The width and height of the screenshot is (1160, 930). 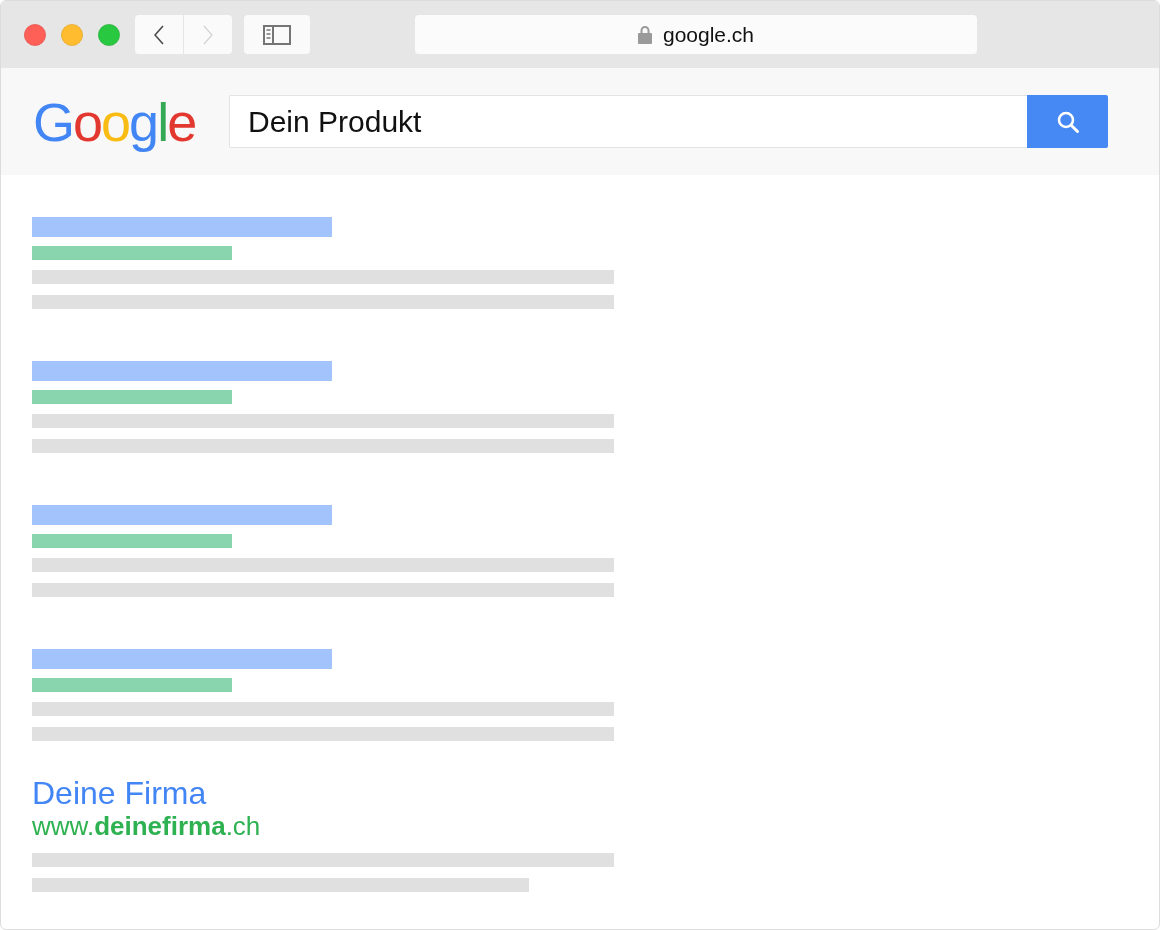 I want to click on forward-button, so click(x=208, y=34).